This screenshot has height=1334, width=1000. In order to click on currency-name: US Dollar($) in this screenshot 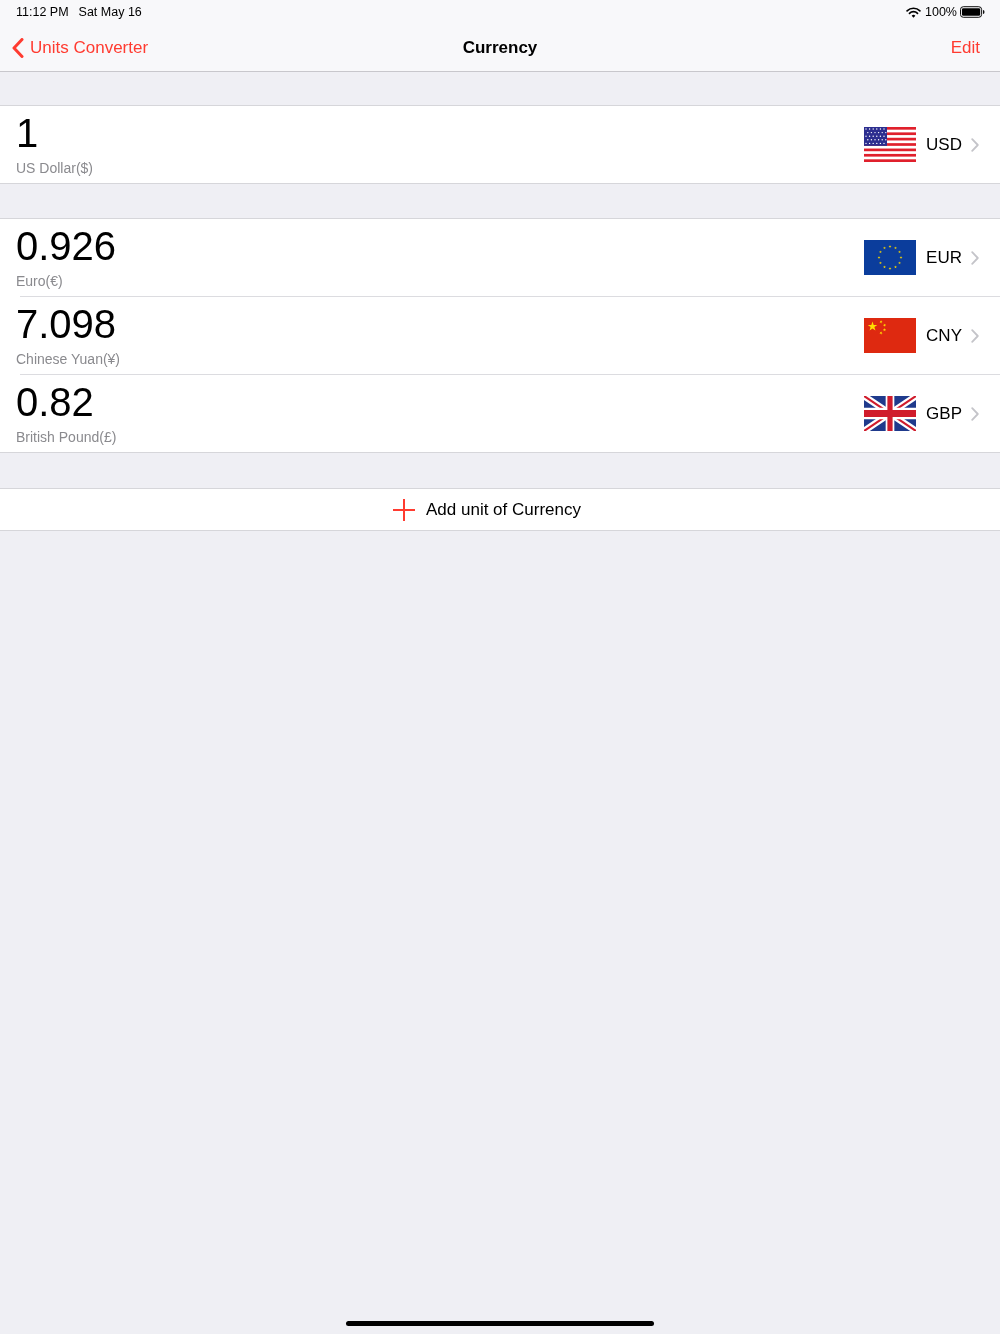, I will do `click(54, 168)`.